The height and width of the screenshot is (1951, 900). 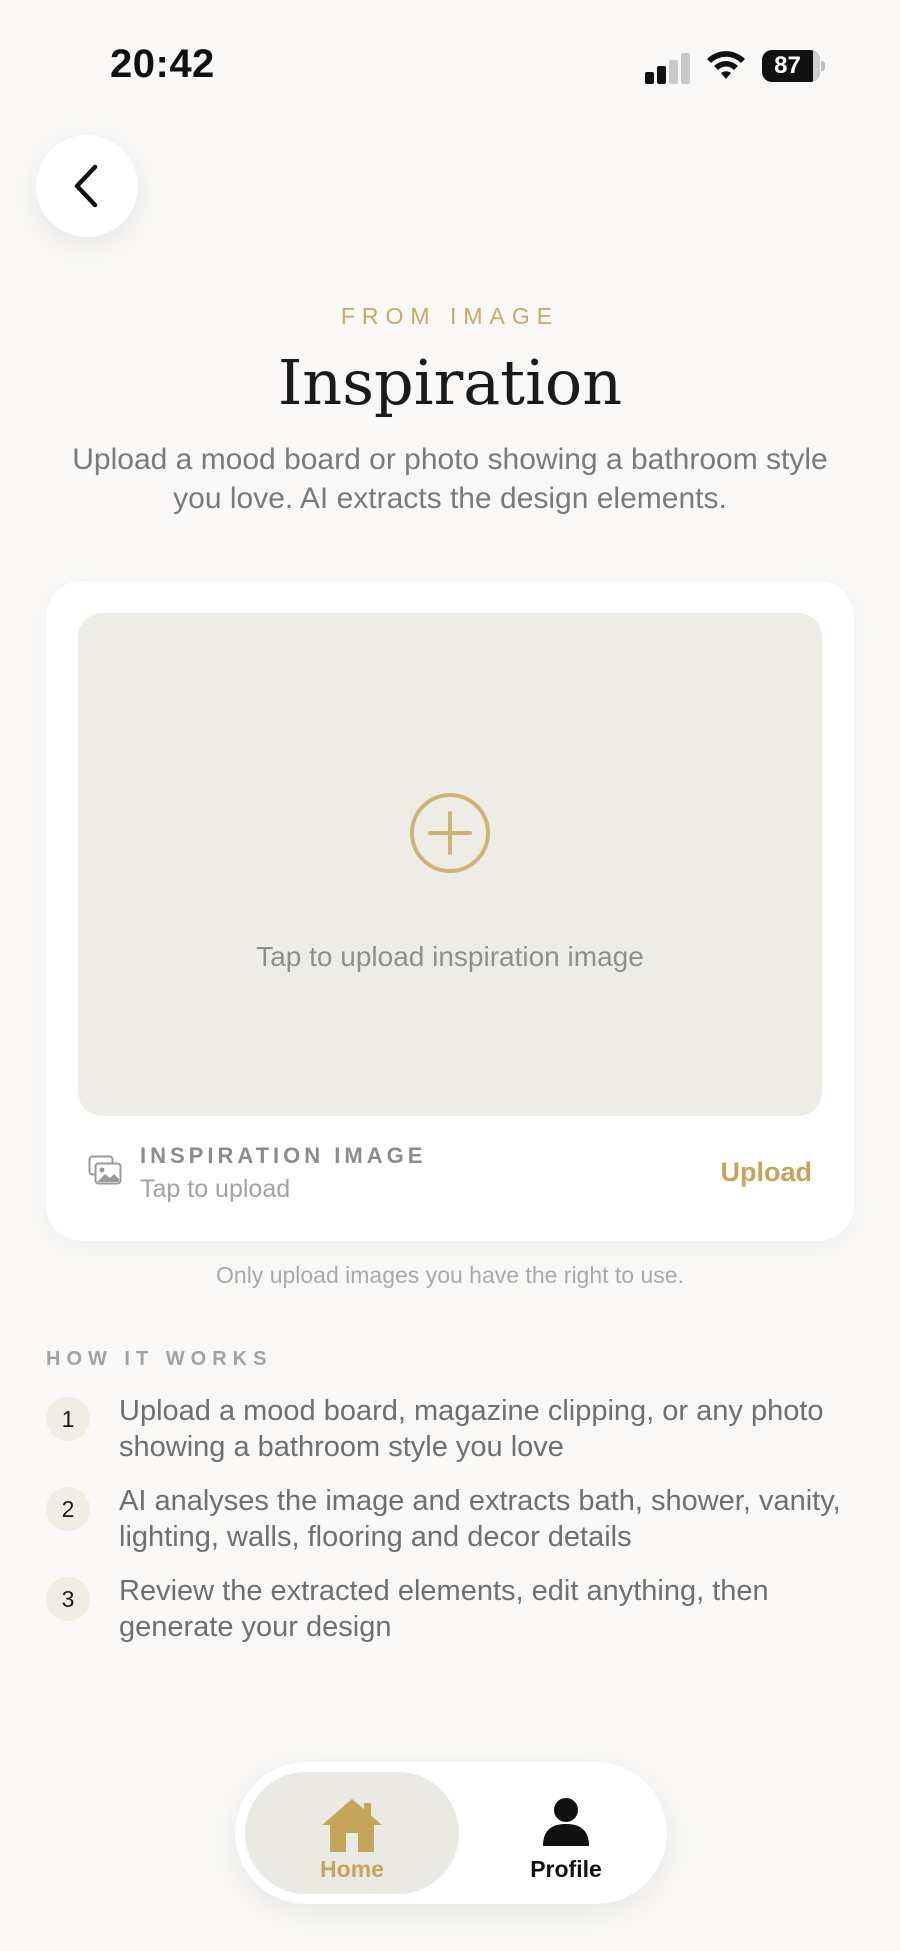 I want to click on back-button, so click(x=87, y=186).